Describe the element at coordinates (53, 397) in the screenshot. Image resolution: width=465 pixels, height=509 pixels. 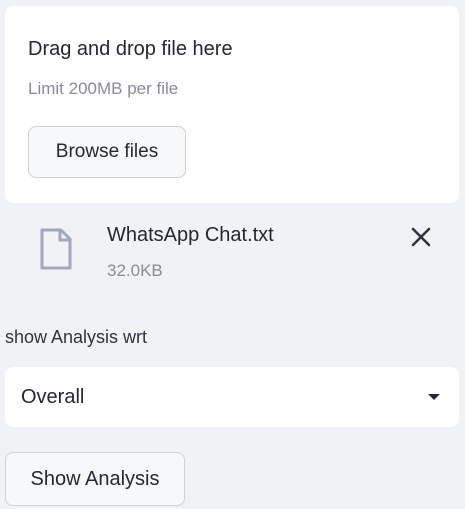
I see `analysis-select-value: Overall` at that location.